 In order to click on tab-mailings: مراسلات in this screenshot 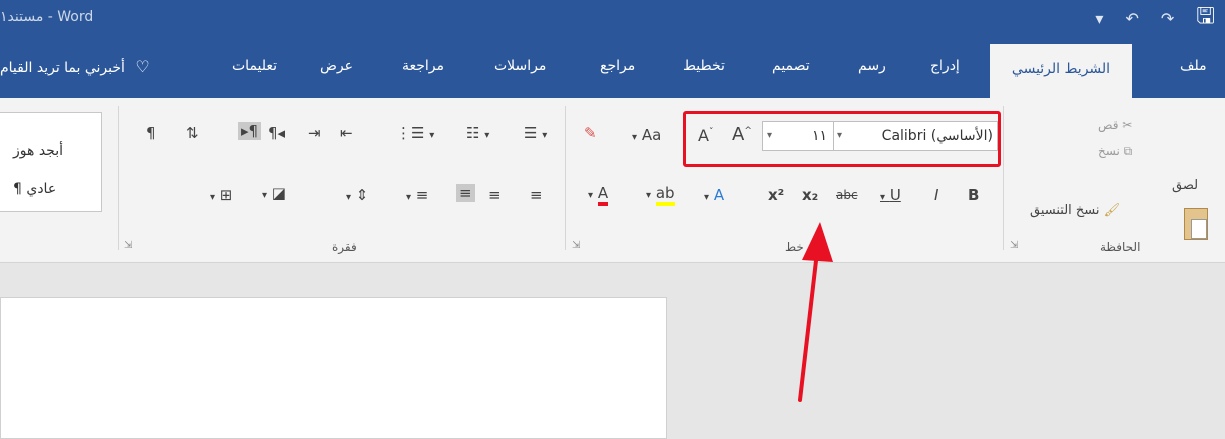, I will do `click(520, 66)`.